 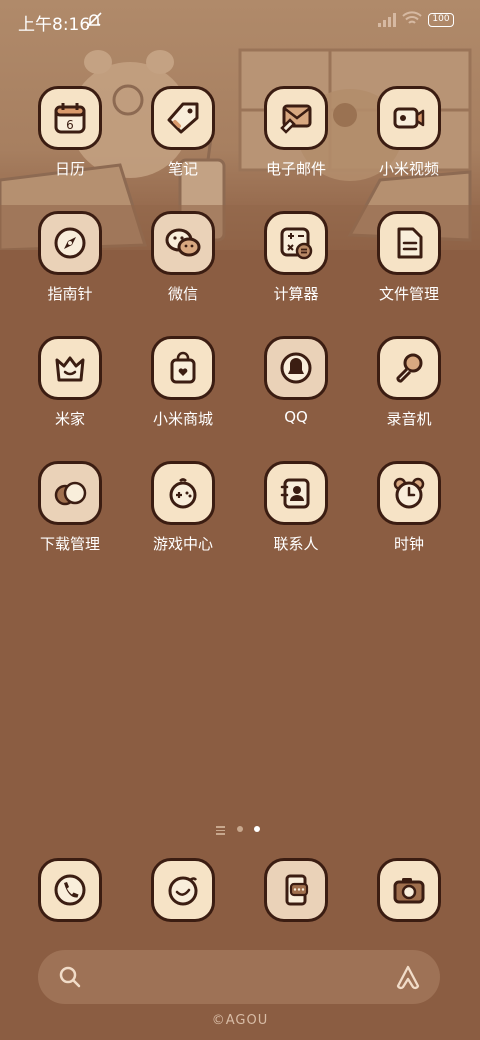 I want to click on app-mi-video: 小米视频, so click(x=409, y=132).